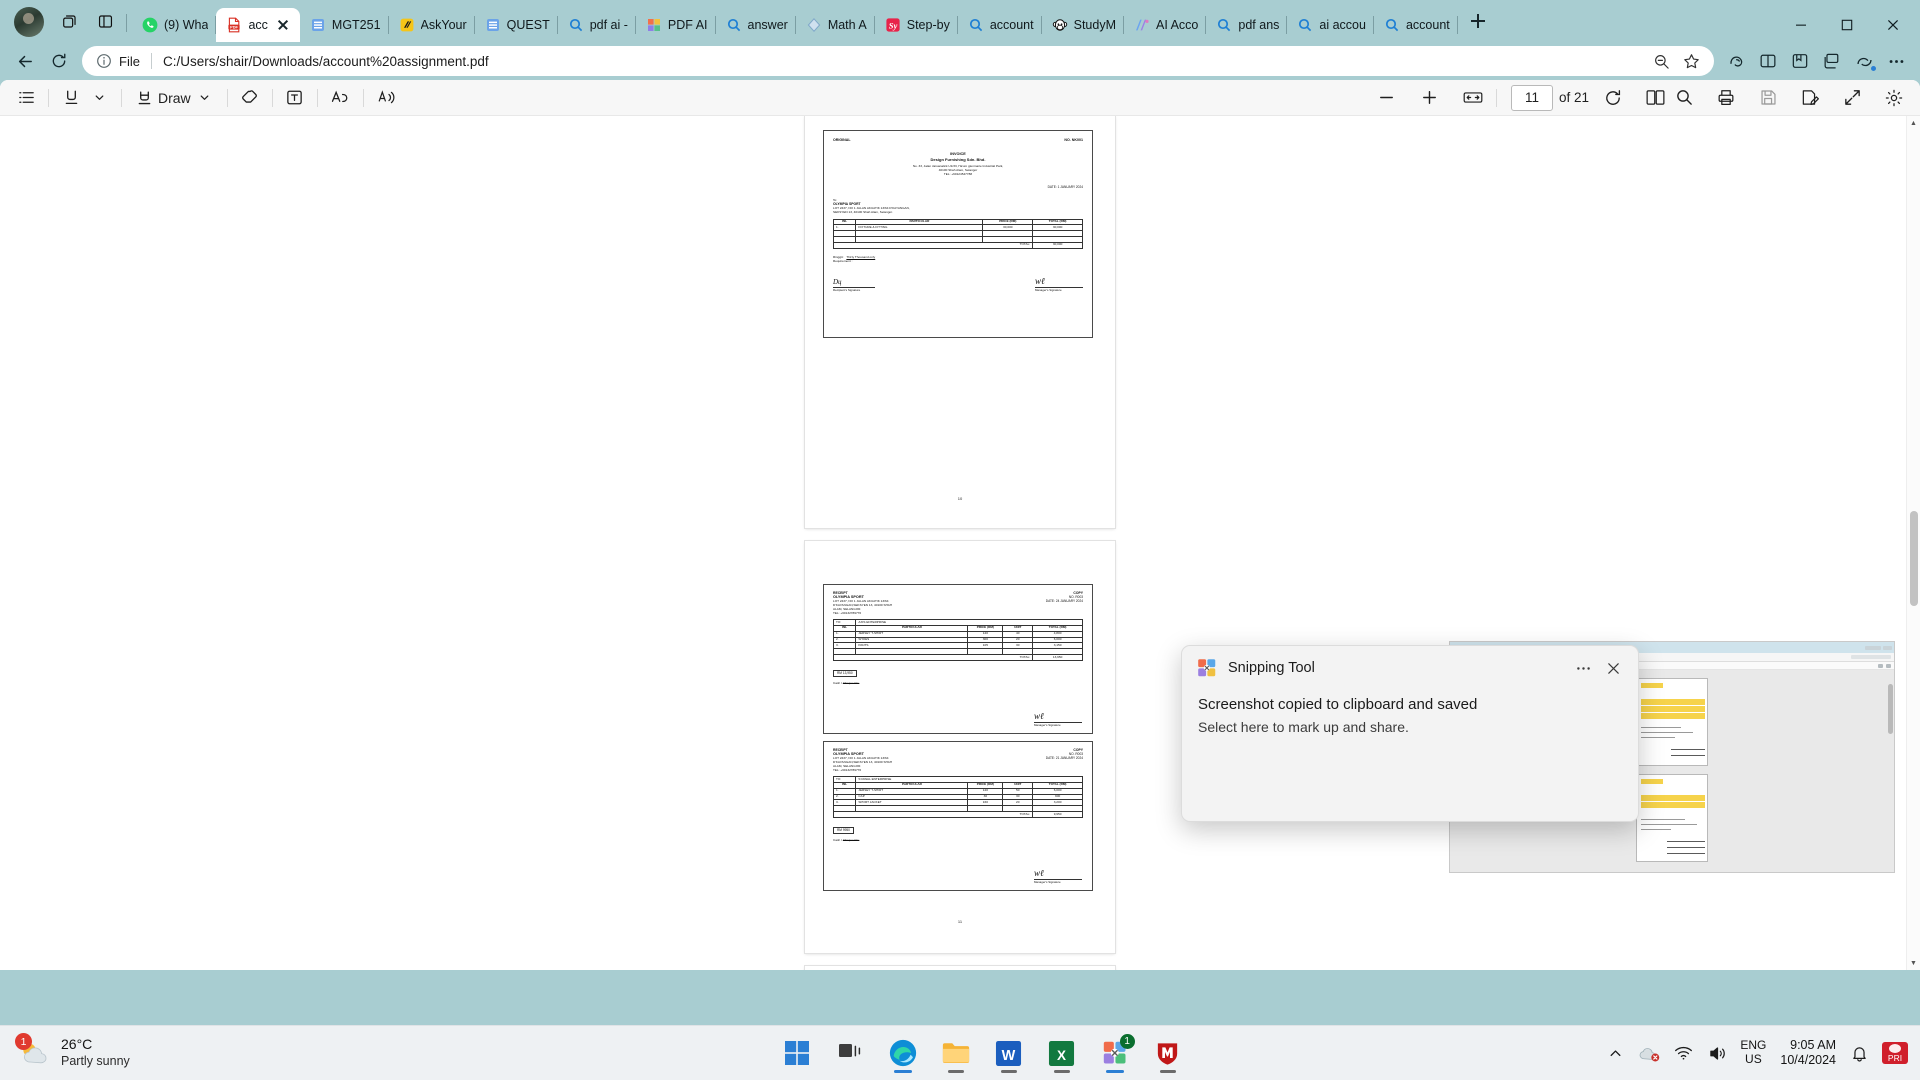  What do you see at coordinates (144, 98) in the screenshot?
I see `draw-button` at bounding box center [144, 98].